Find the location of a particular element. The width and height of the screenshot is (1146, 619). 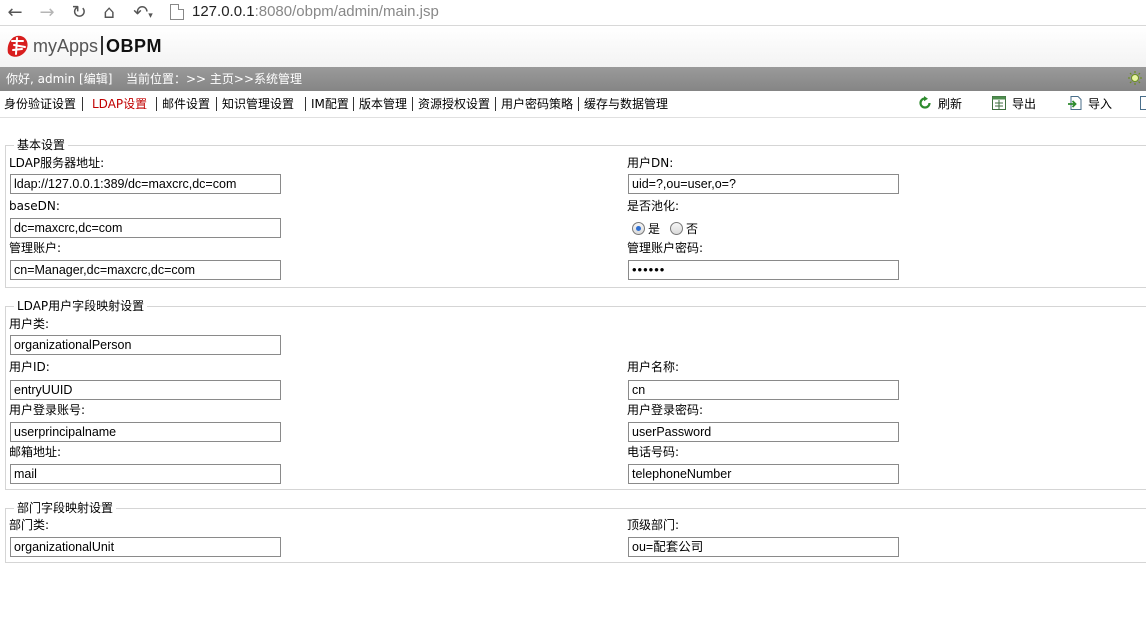

history-undo-icon: ↶▾ is located at coordinates (143, 13).